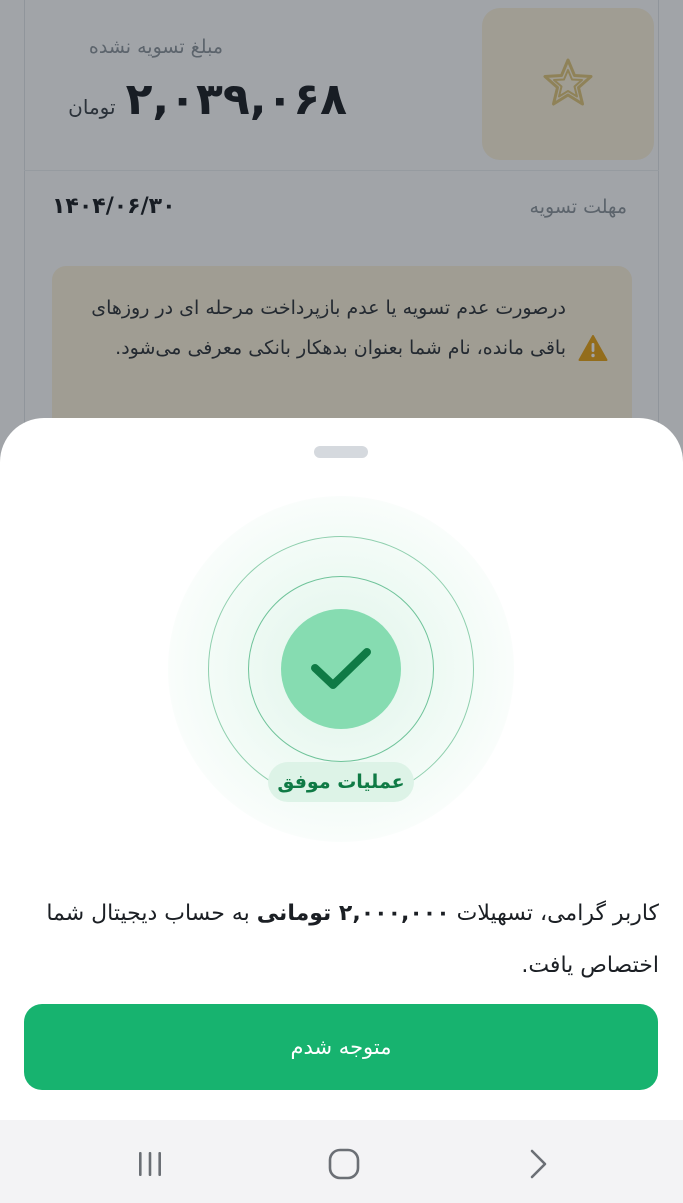 Image resolution: width=683 pixels, height=1203 pixels. What do you see at coordinates (353, 913) in the screenshot?
I see `message-amount: ۲,۰۰۰,۰۰۰ تومانی` at bounding box center [353, 913].